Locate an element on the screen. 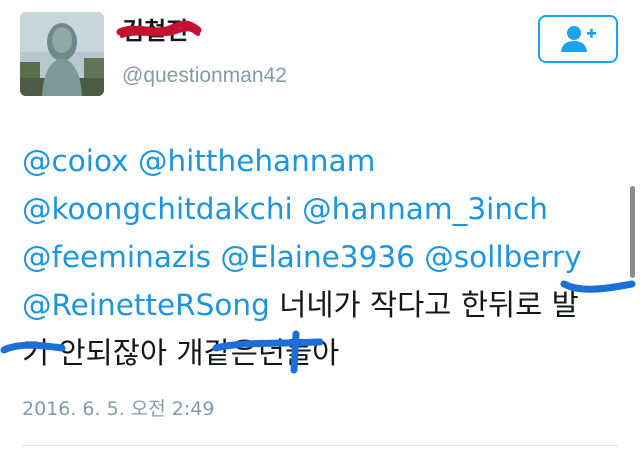 The width and height of the screenshot is (640, 450). scrollbar is located at coordinates (632, 232).